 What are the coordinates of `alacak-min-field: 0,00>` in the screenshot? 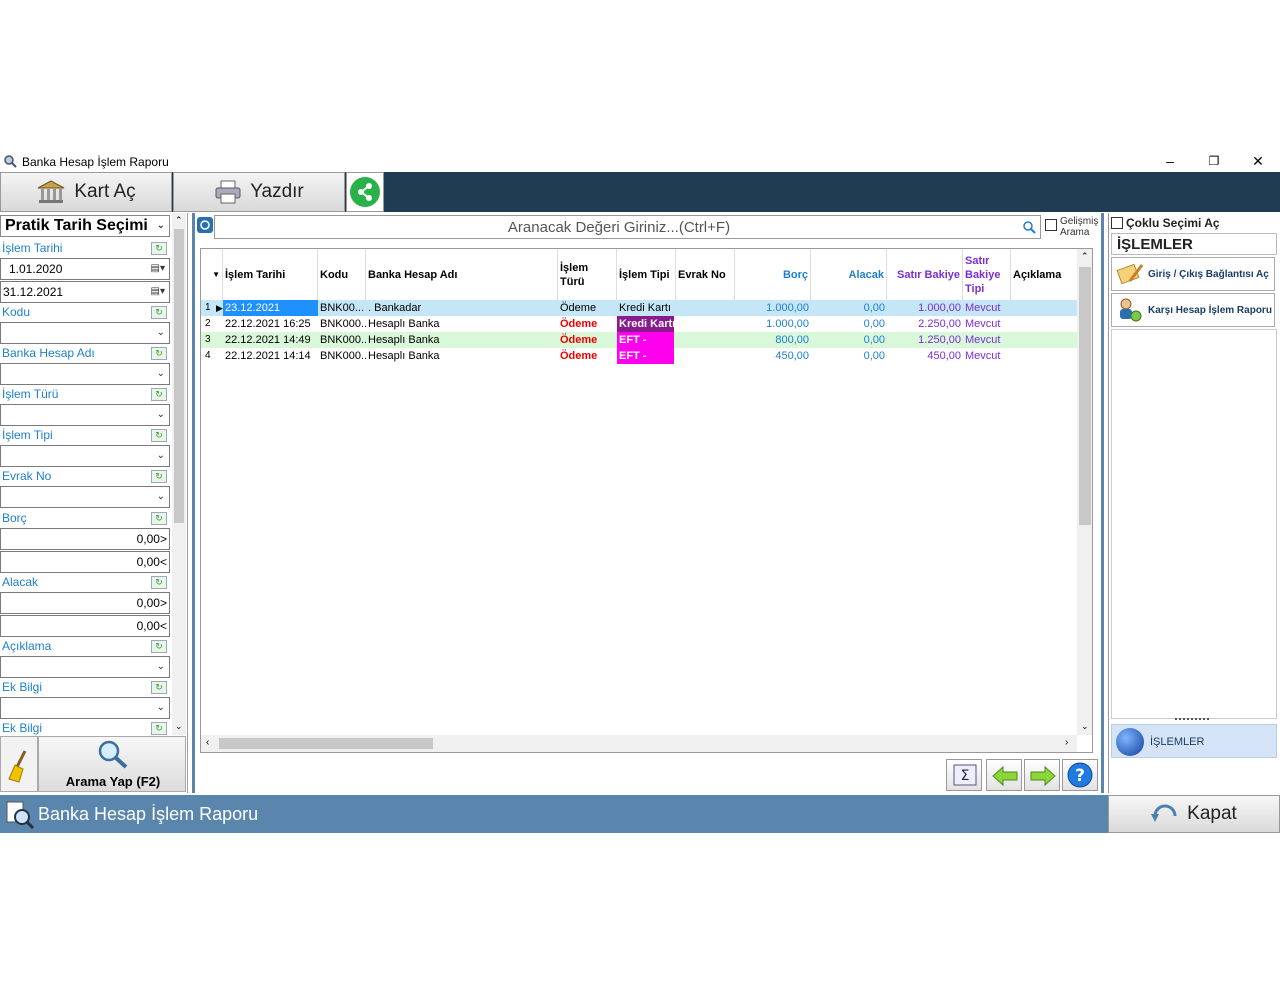 It's located at (85, 603).